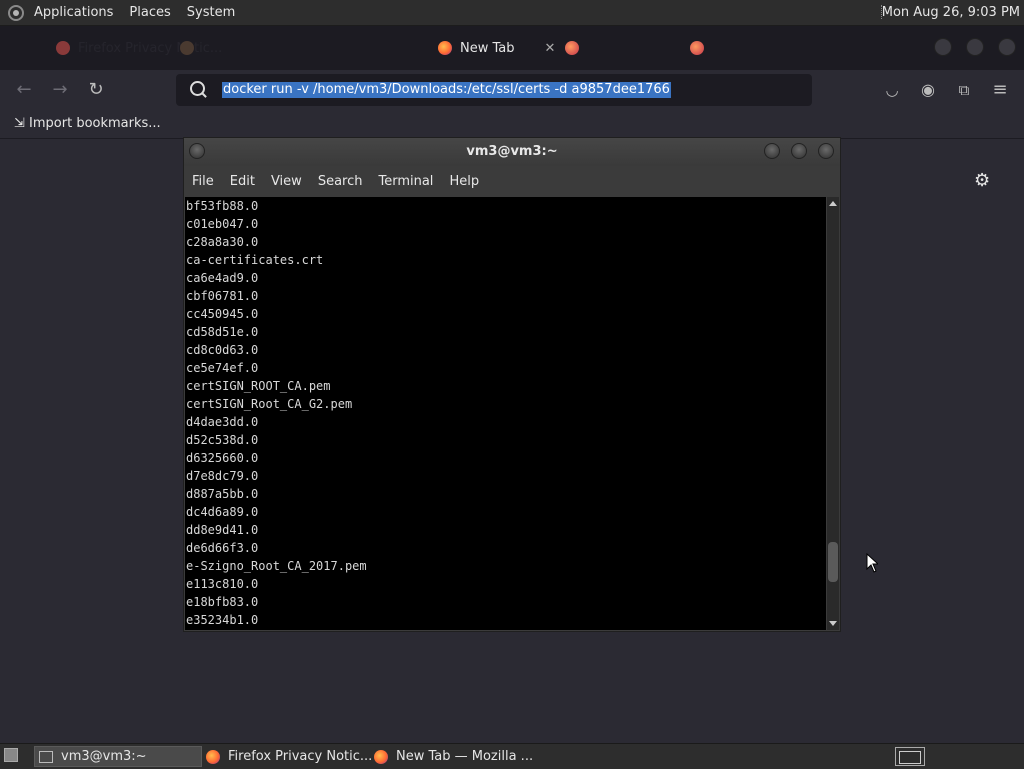  Describe the element at coordinates (73, 12) in the screenshot. I see `applications-menu: Applications` at that location.